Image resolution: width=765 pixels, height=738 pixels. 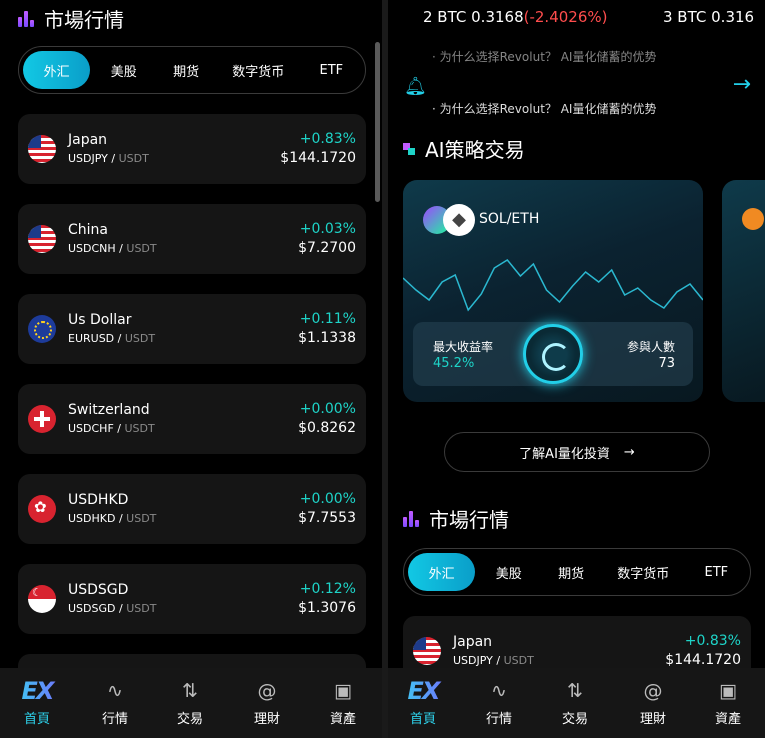 What do you see at coordinates (42, 599) in the screenshot?
I see `sg-flag-icon` at bounding box center [42, 599].